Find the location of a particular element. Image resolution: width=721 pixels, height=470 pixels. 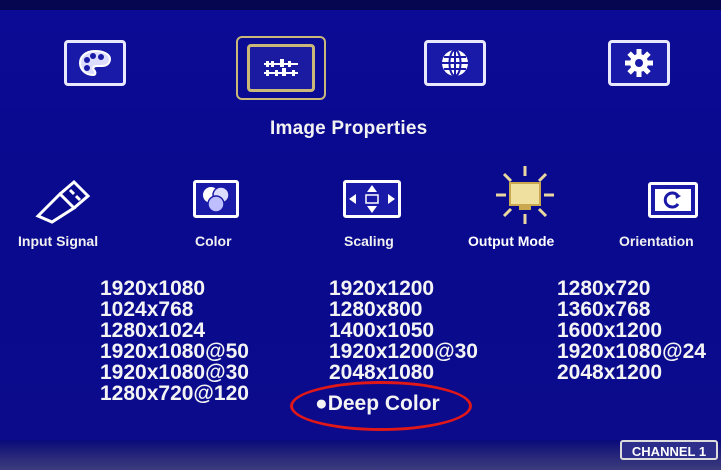

resolution-option: 1920x1200 is located at coordinates (403, 288).